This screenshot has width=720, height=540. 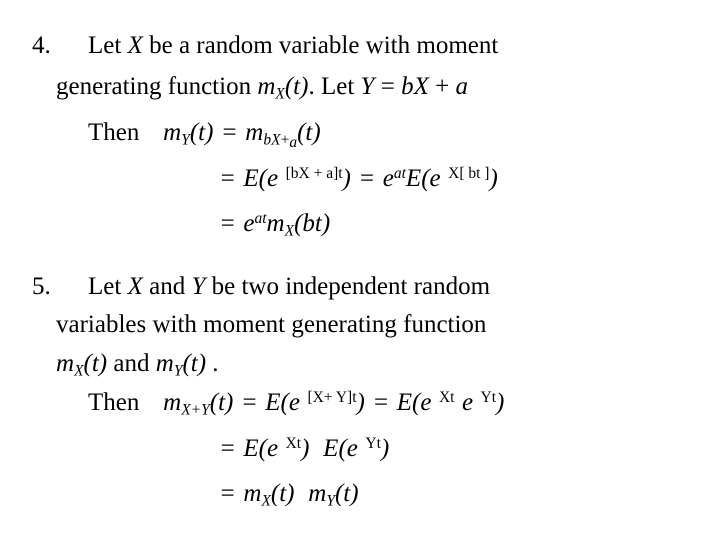 What do you see at coordinates (421, 86) in the screenshot?
I see `item4-l2-var-x2: X` at bounding box center [421, 86].